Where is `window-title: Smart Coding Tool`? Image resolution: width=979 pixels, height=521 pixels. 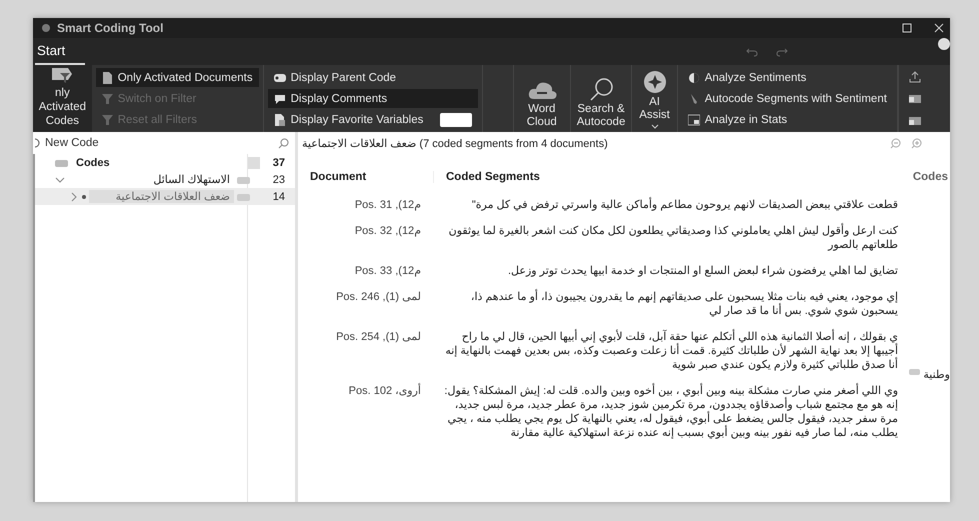 window-title: Smart Coding Tool is located at coordinates (110, 28).